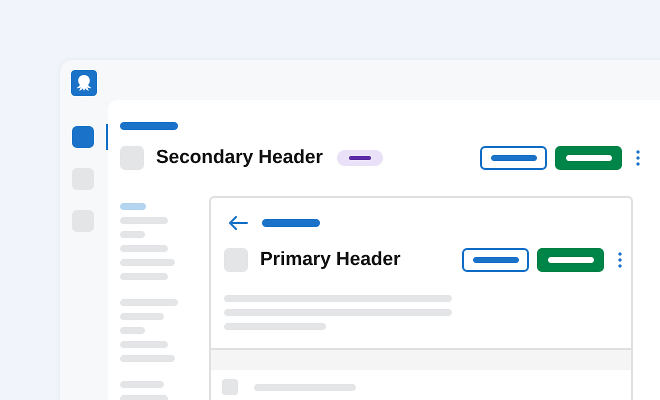 This screenshot has width=660, height=400. Describe the element at coordinates (230, 387) in the screenshot. I see `checkbox-placeholder` at that location.